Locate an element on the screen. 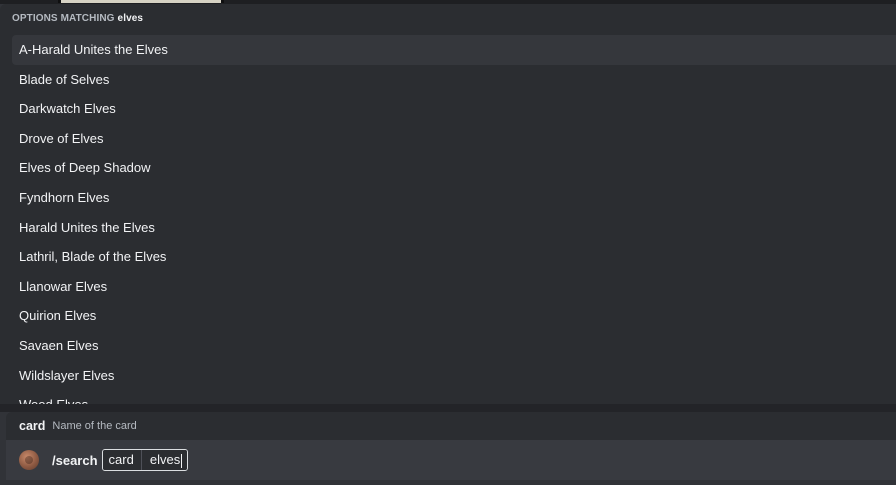 This screenshot has height=485, width=896. autocomplete-option: Lathril, Blade of the Elves is located at coordinates (454, 257).